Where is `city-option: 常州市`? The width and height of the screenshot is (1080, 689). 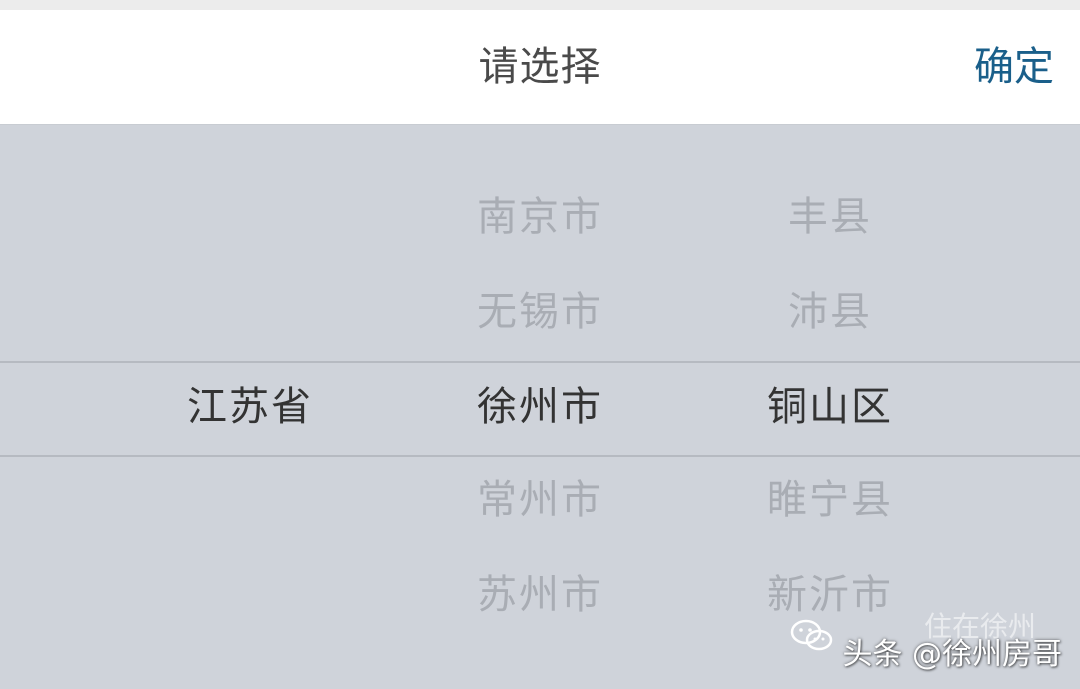
city-option: 常州市 is located at coordinates (540, 500).